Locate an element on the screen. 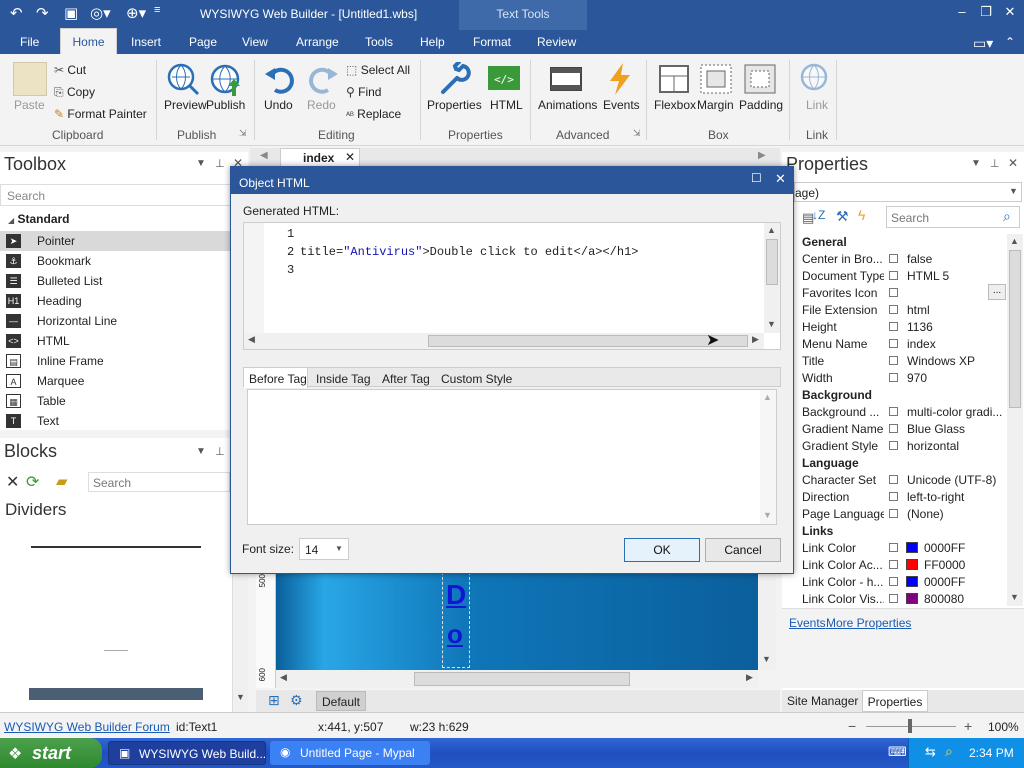 Image resolution: width=1024 pixels, height=768 pixels. preview-button: Preview is located at coordinates (185, 105).